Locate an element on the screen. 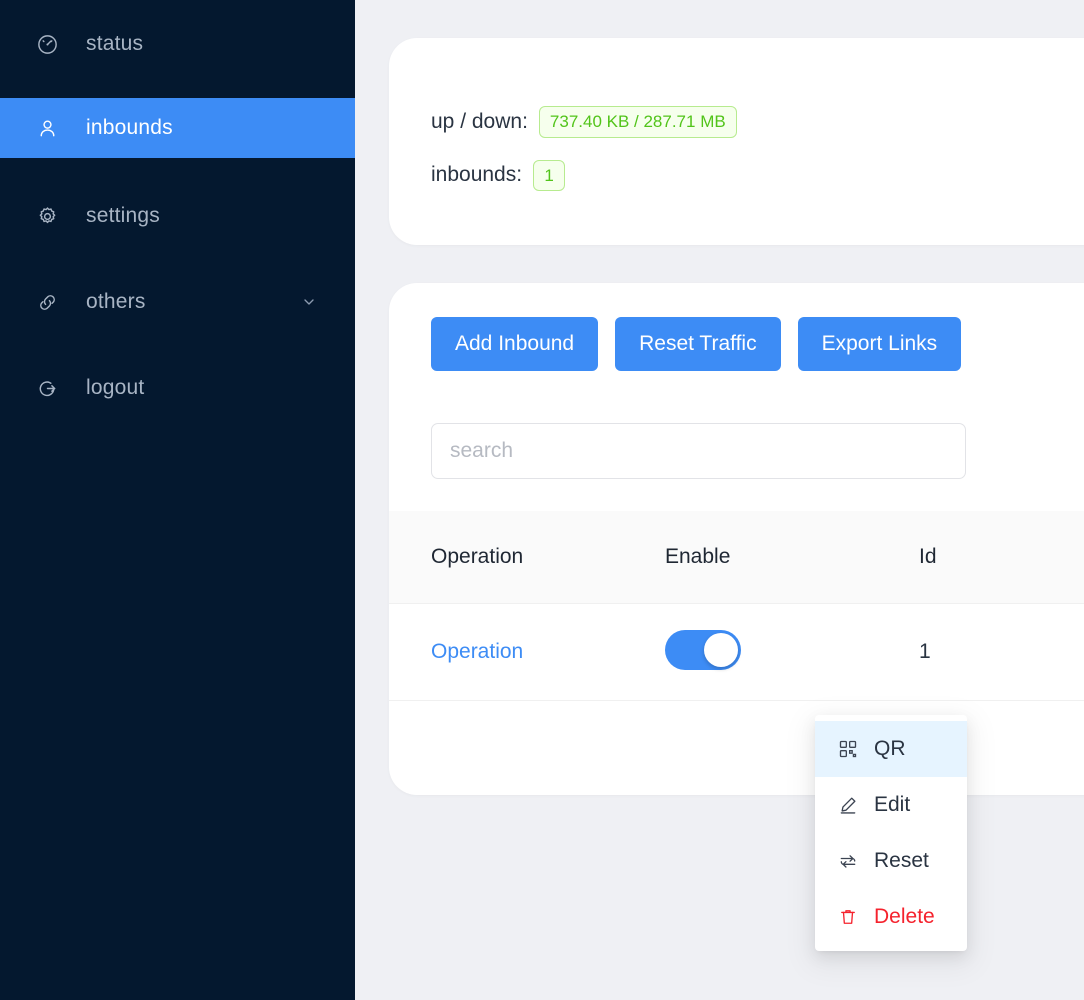 The height and width of the screenshot is (1000, 1084). menu-item-label: QR is located at coordinates (890, 748).